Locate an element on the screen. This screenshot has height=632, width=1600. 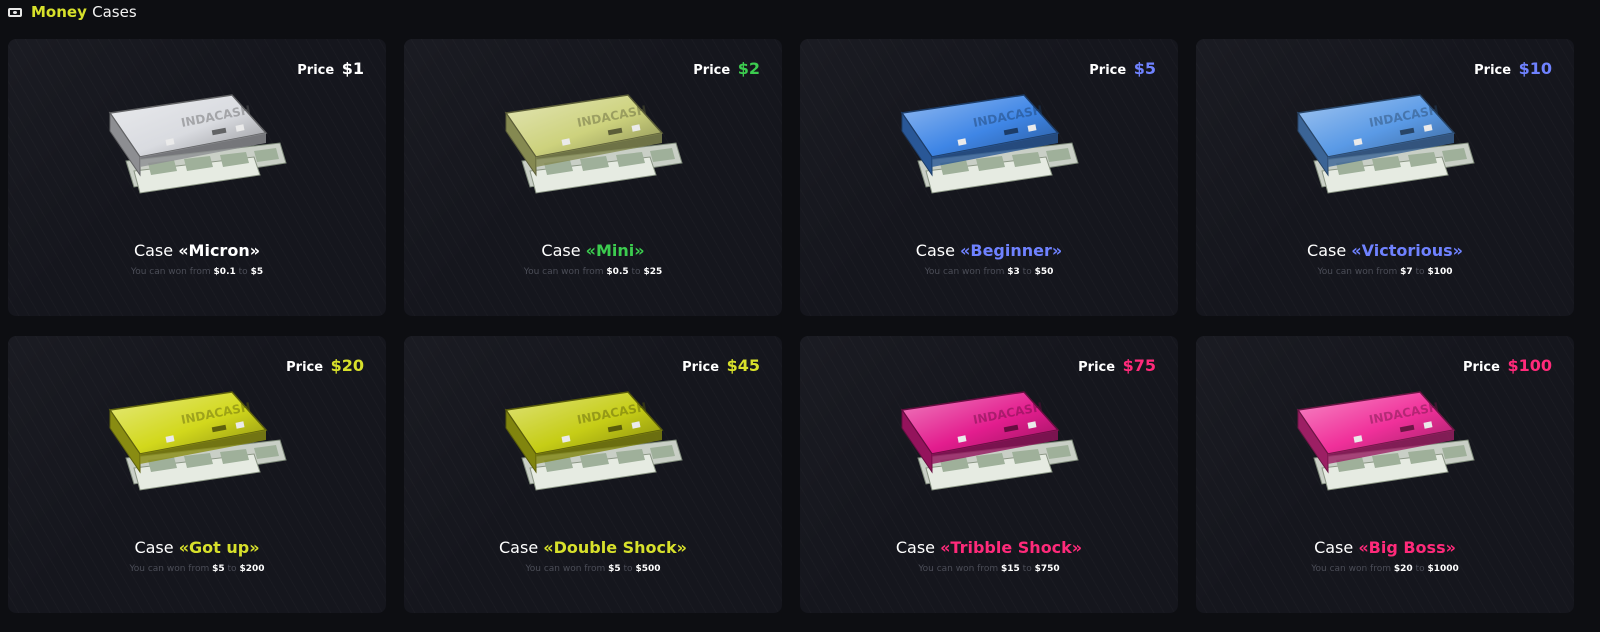
case-title: «Big Boss» is located at coordinates (1407, 547).